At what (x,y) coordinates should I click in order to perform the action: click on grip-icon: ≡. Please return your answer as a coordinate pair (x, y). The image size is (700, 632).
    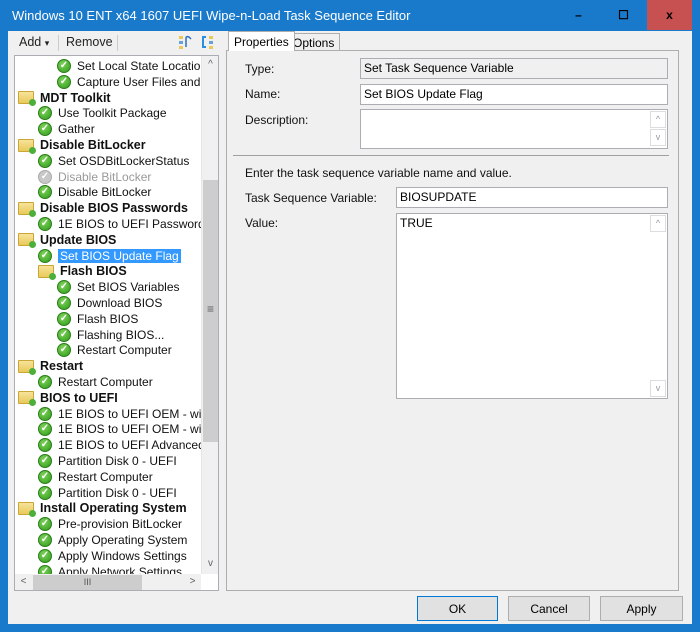
    Looking at the image, I should click on (210, 309).